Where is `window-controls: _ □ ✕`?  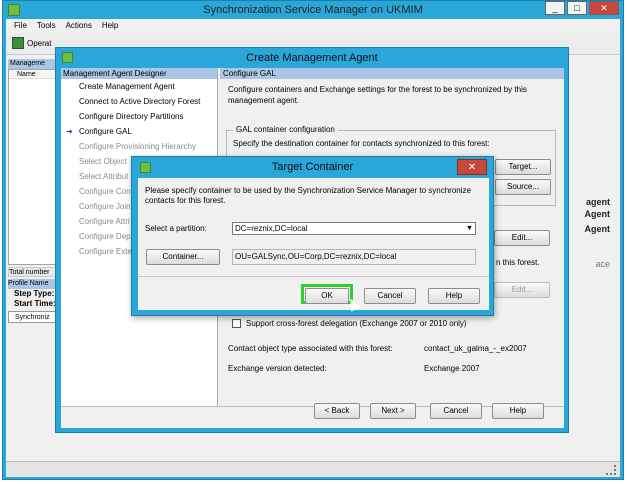 window-controls: _ □ ✕ is located at coordinates (582, 8).